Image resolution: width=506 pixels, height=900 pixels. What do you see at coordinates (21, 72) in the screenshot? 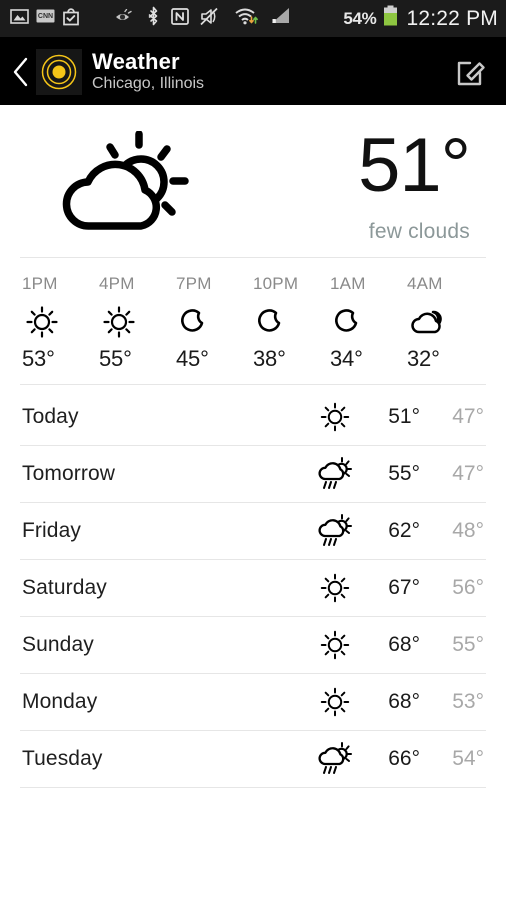
I see `back-chevron-icon` at bounding box center [21, 72].